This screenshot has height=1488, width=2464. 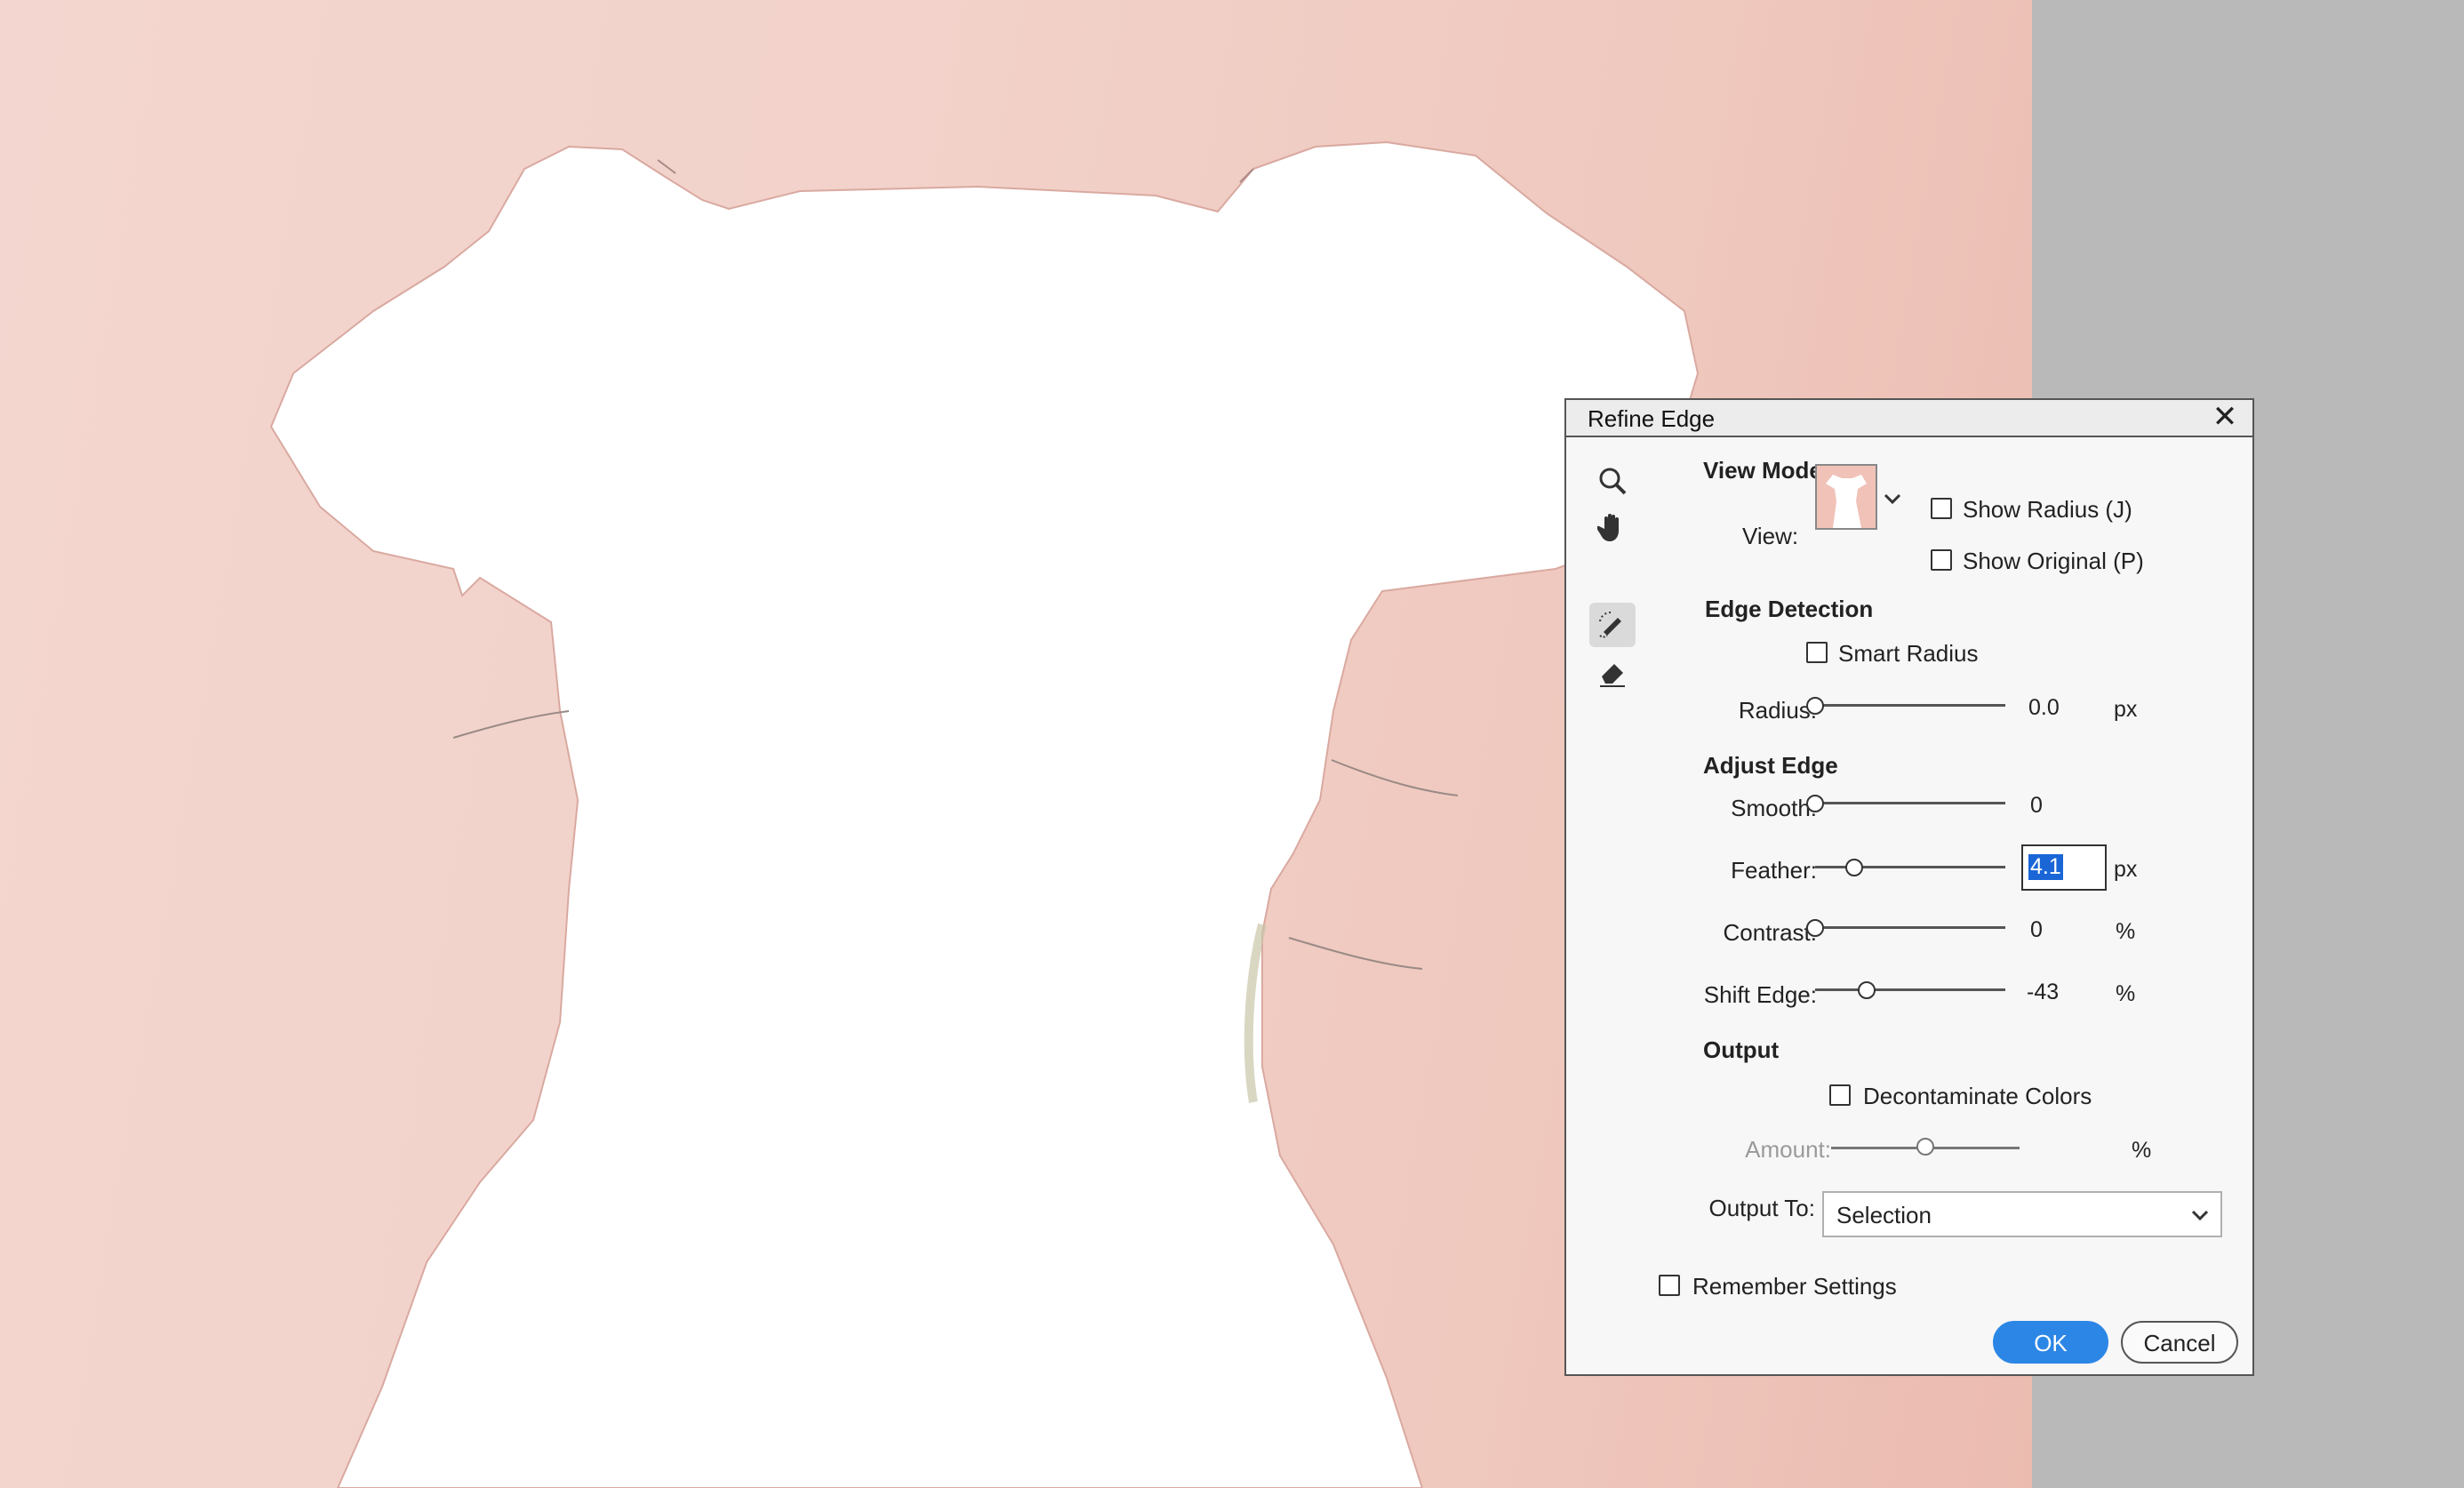 What do you see at coordinates (1910, 867) in the screenshot?
I see `feather-slider-track` at bounding box center [1910, 867].